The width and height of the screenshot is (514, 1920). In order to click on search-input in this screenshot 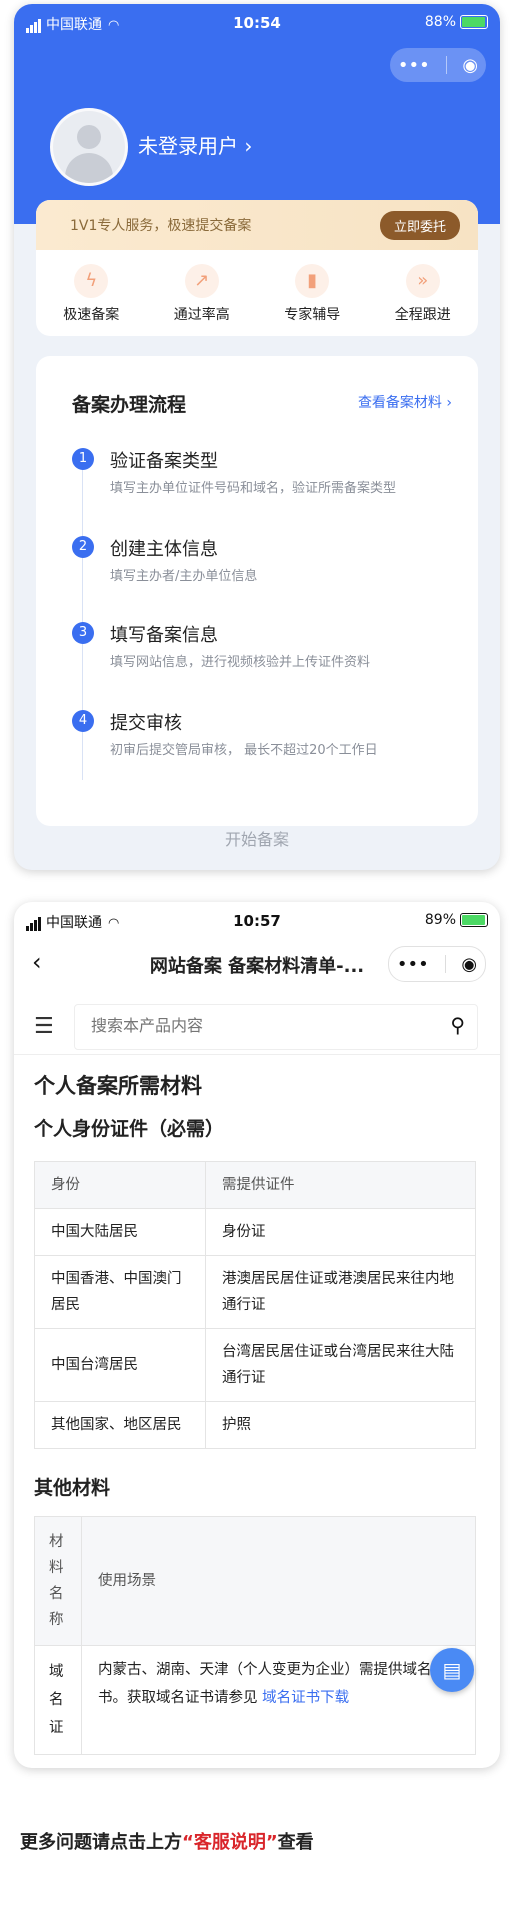, I will do `click(256, 1025)`.